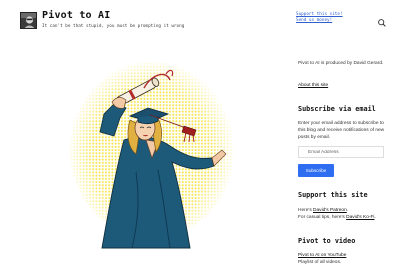 The image size is (400, 267). I want to click on kofi-link: David's Ko-Fi, so click(360, 217).